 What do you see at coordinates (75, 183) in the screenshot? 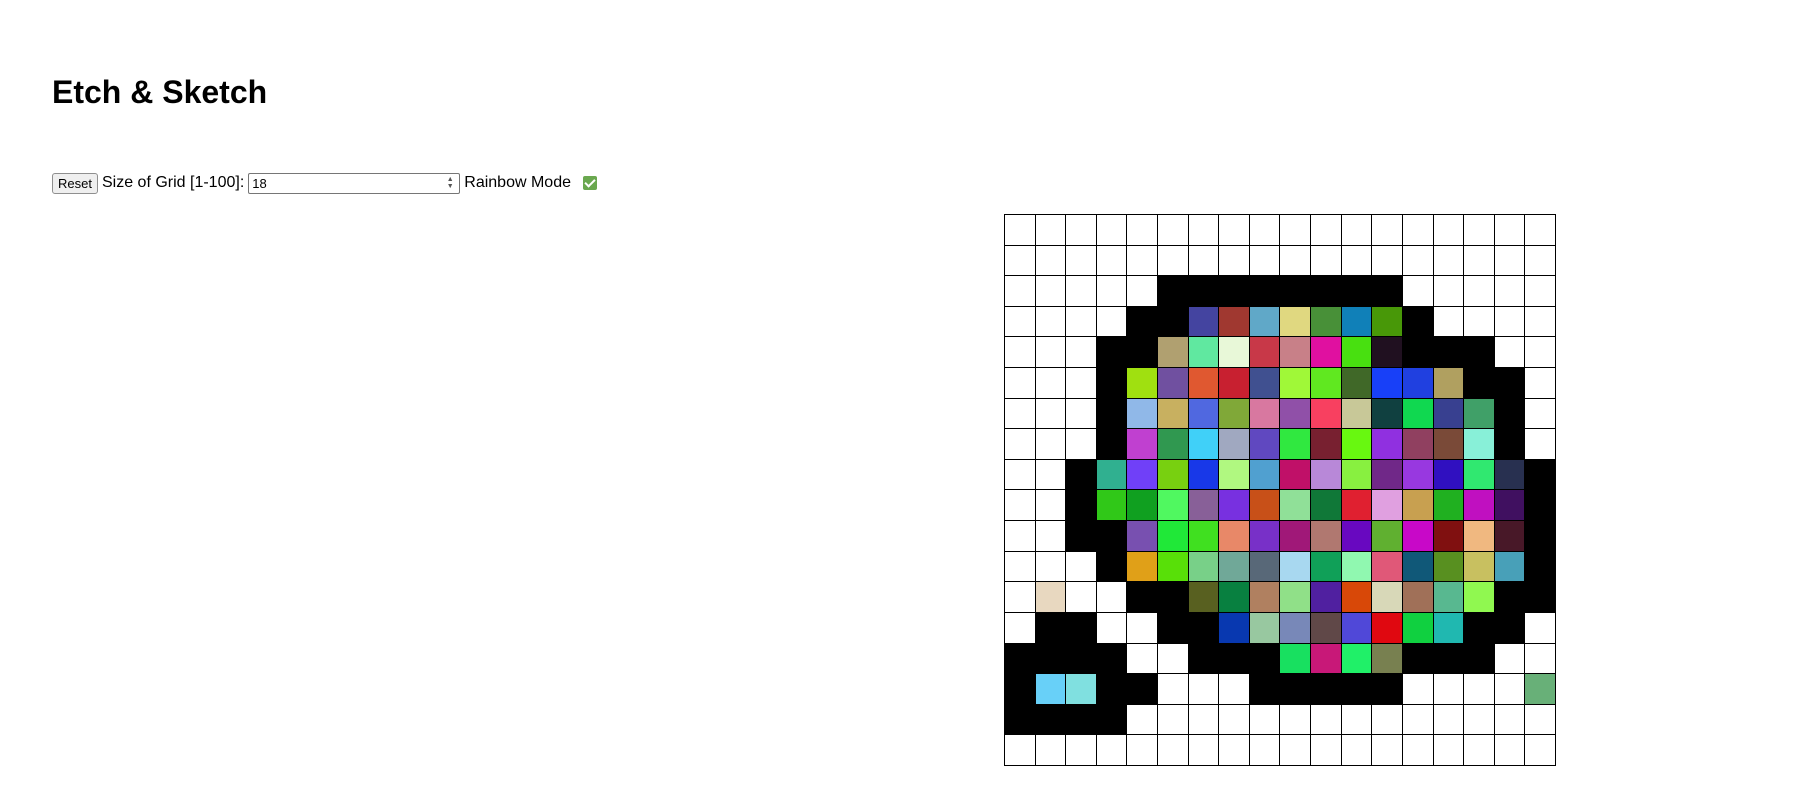
I see `reset-button: Reset` at bounding box center [75, 183].